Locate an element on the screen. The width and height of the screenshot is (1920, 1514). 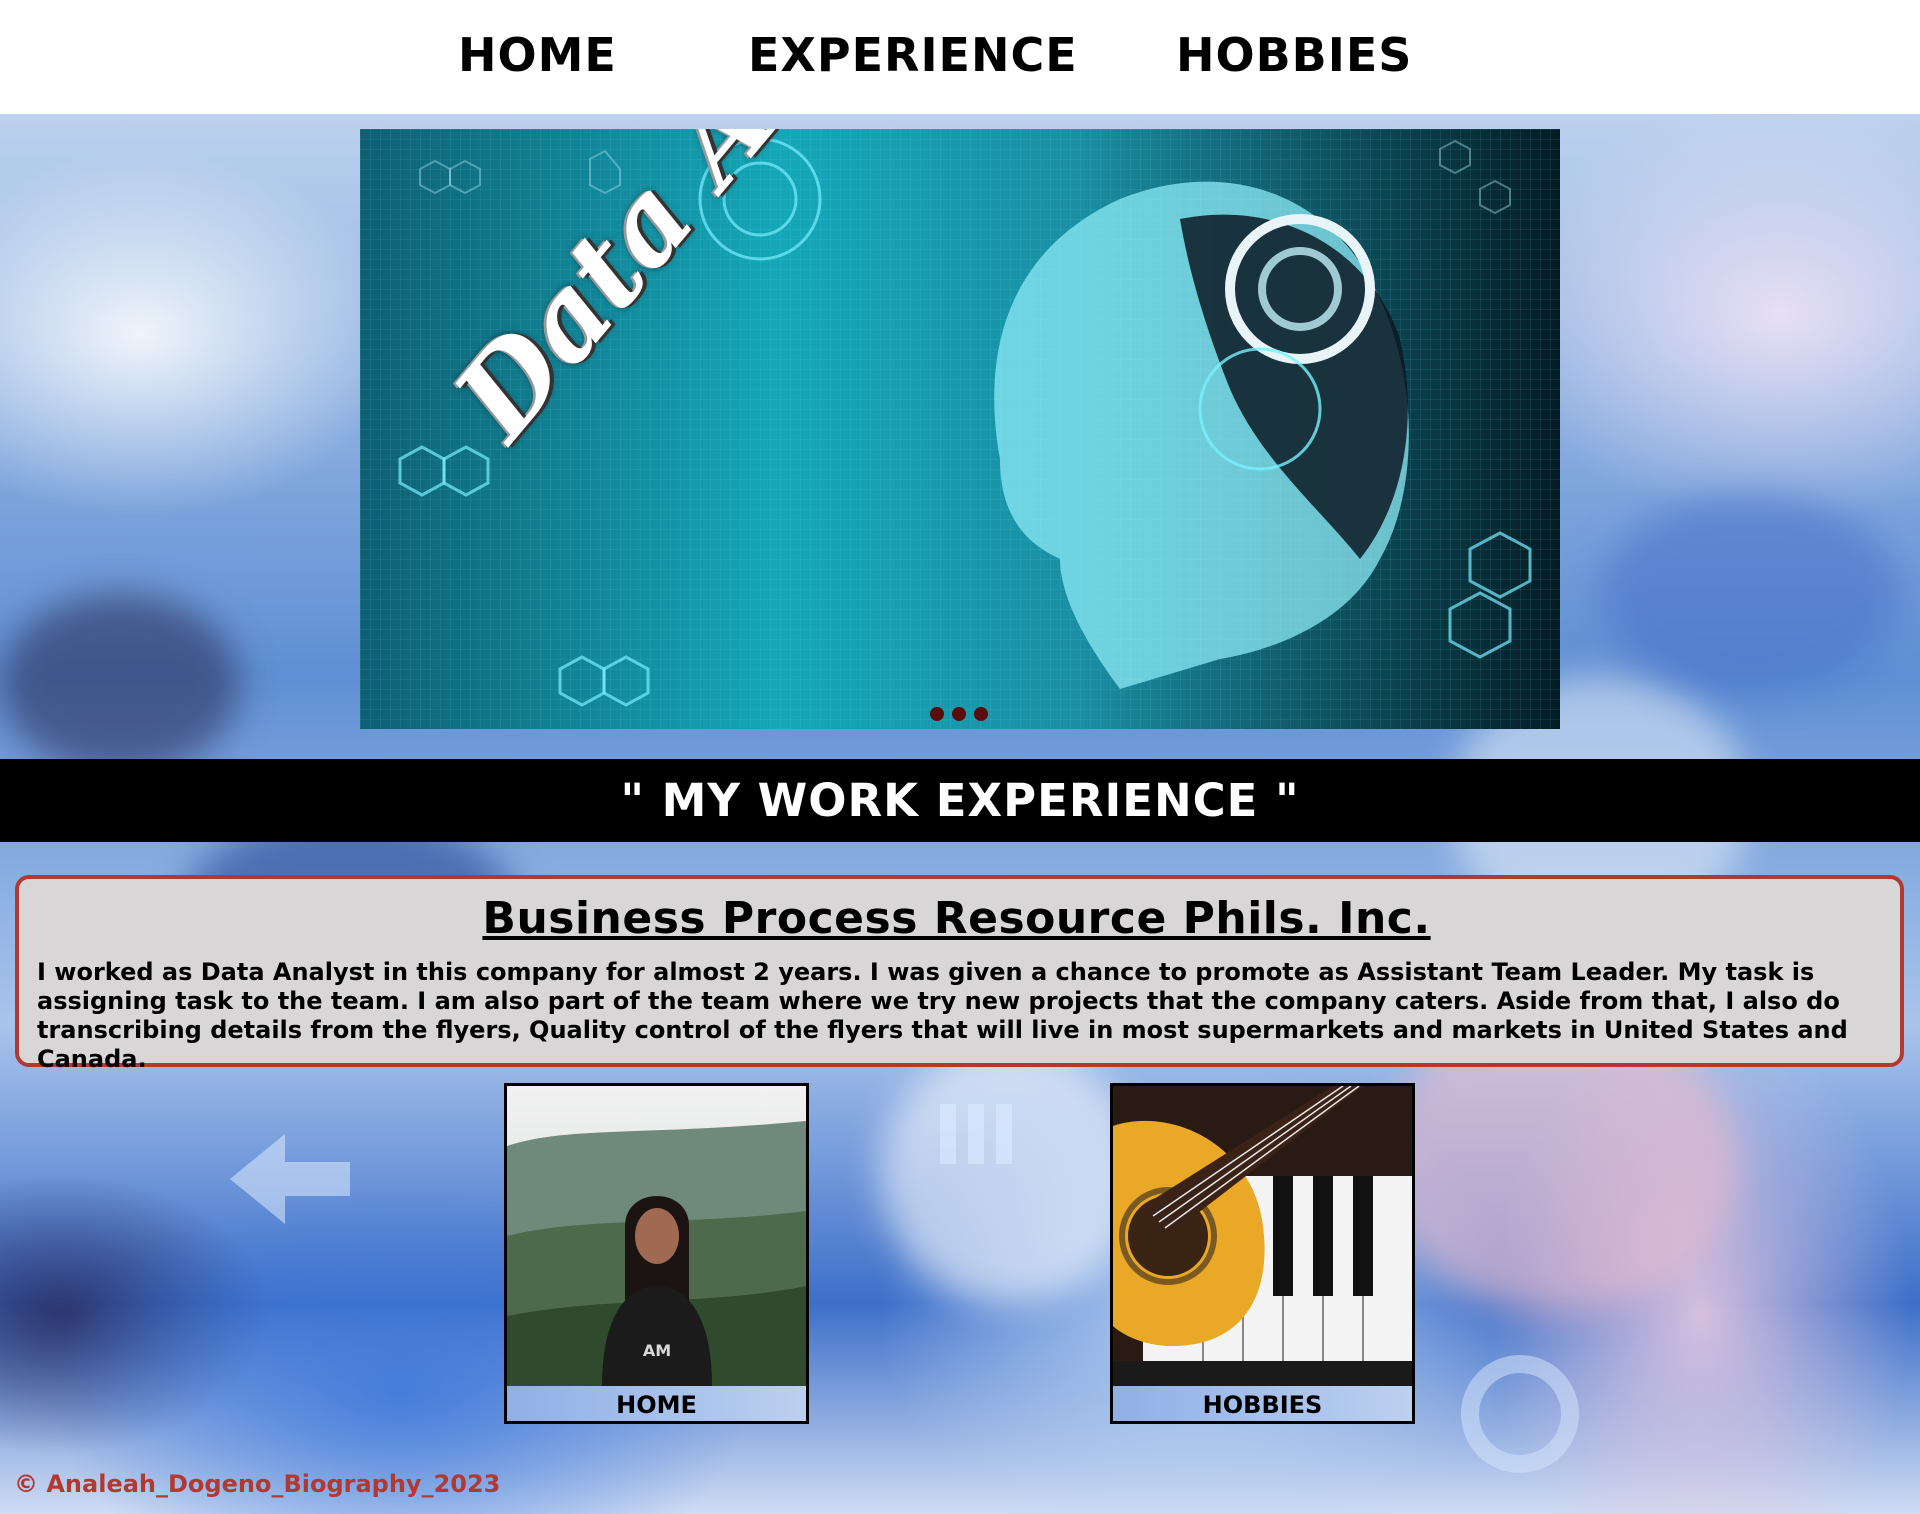
guitar-piano-photo is located at coordinates (1262, 1236).